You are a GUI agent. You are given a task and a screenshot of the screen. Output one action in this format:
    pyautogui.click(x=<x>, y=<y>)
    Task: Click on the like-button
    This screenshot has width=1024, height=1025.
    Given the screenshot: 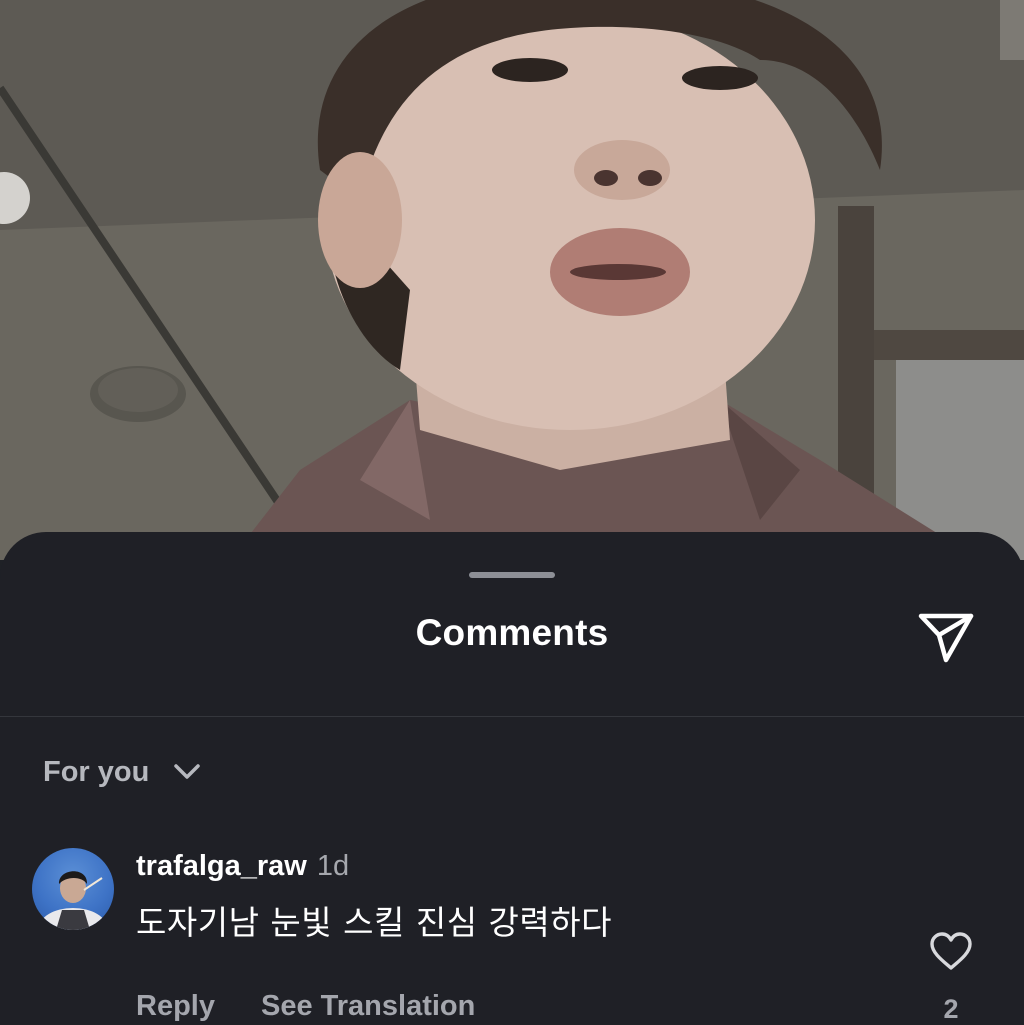 What is the action you would take?
    pyautogui.click(x=951, y=951)
    